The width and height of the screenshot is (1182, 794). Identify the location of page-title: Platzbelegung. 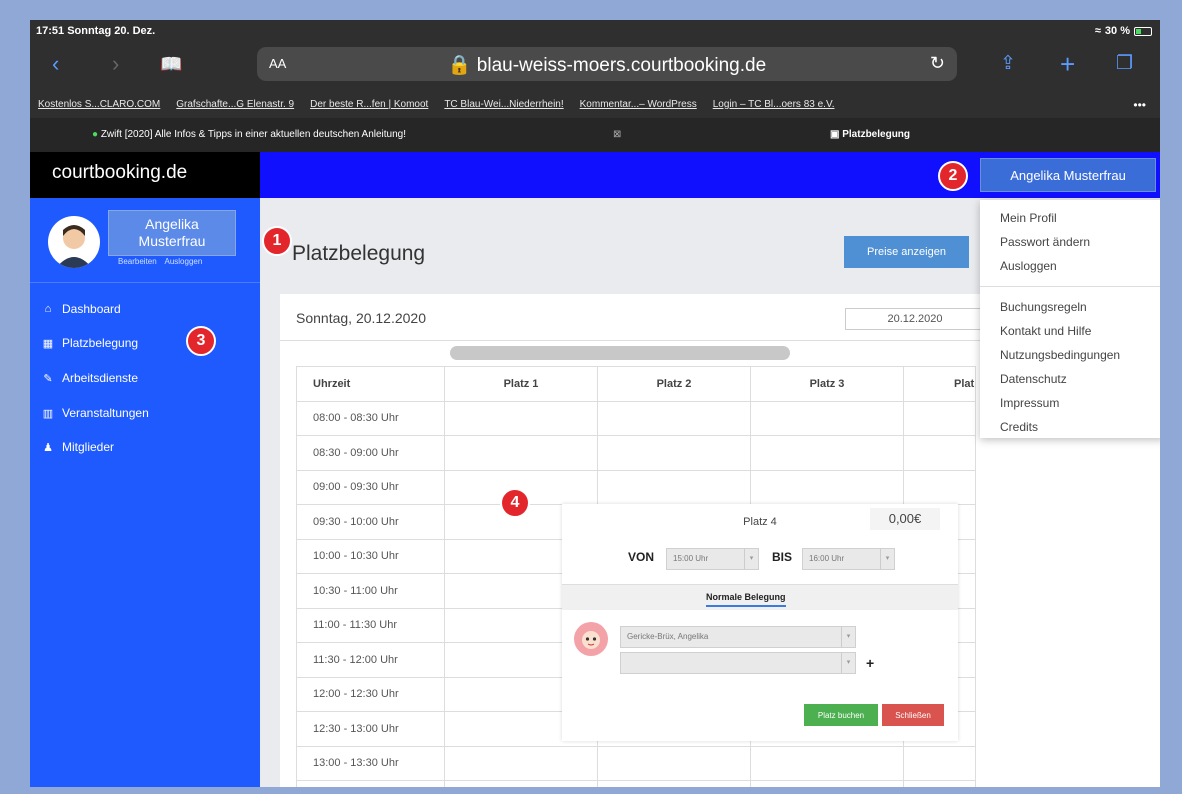
(359, 253).